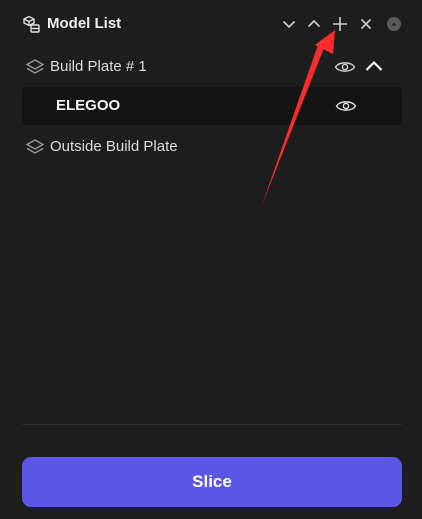  What do you see at coordinates (88, 105) in the screenshot?
I see `model-label: ELEGOO` at bounding box center [88, 105].